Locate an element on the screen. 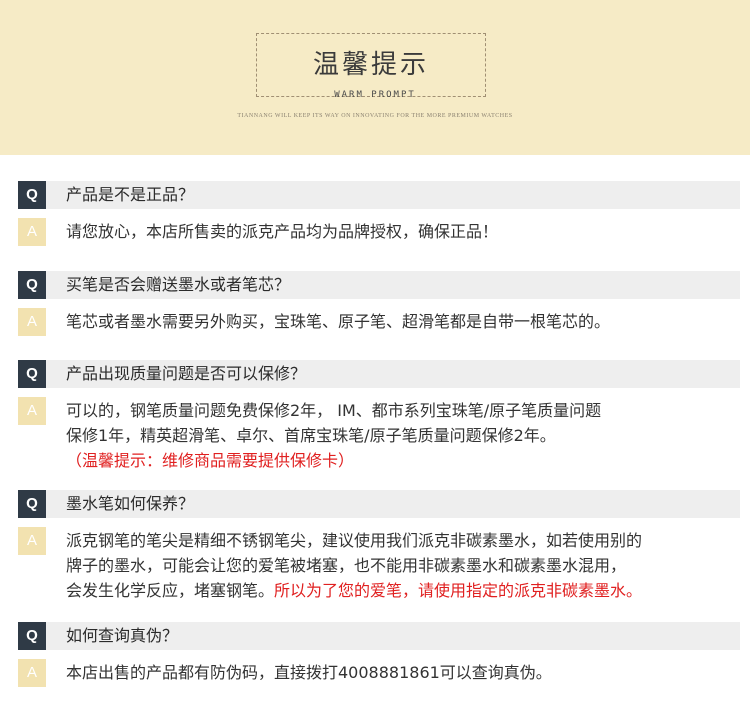 Image resolution: width=750 pixels, height=711 pixels. answer-row: A 本店出售的产品都有防伪码，直接拨打4008881861可以查询真伪。 is located at coordinates (379, 673).